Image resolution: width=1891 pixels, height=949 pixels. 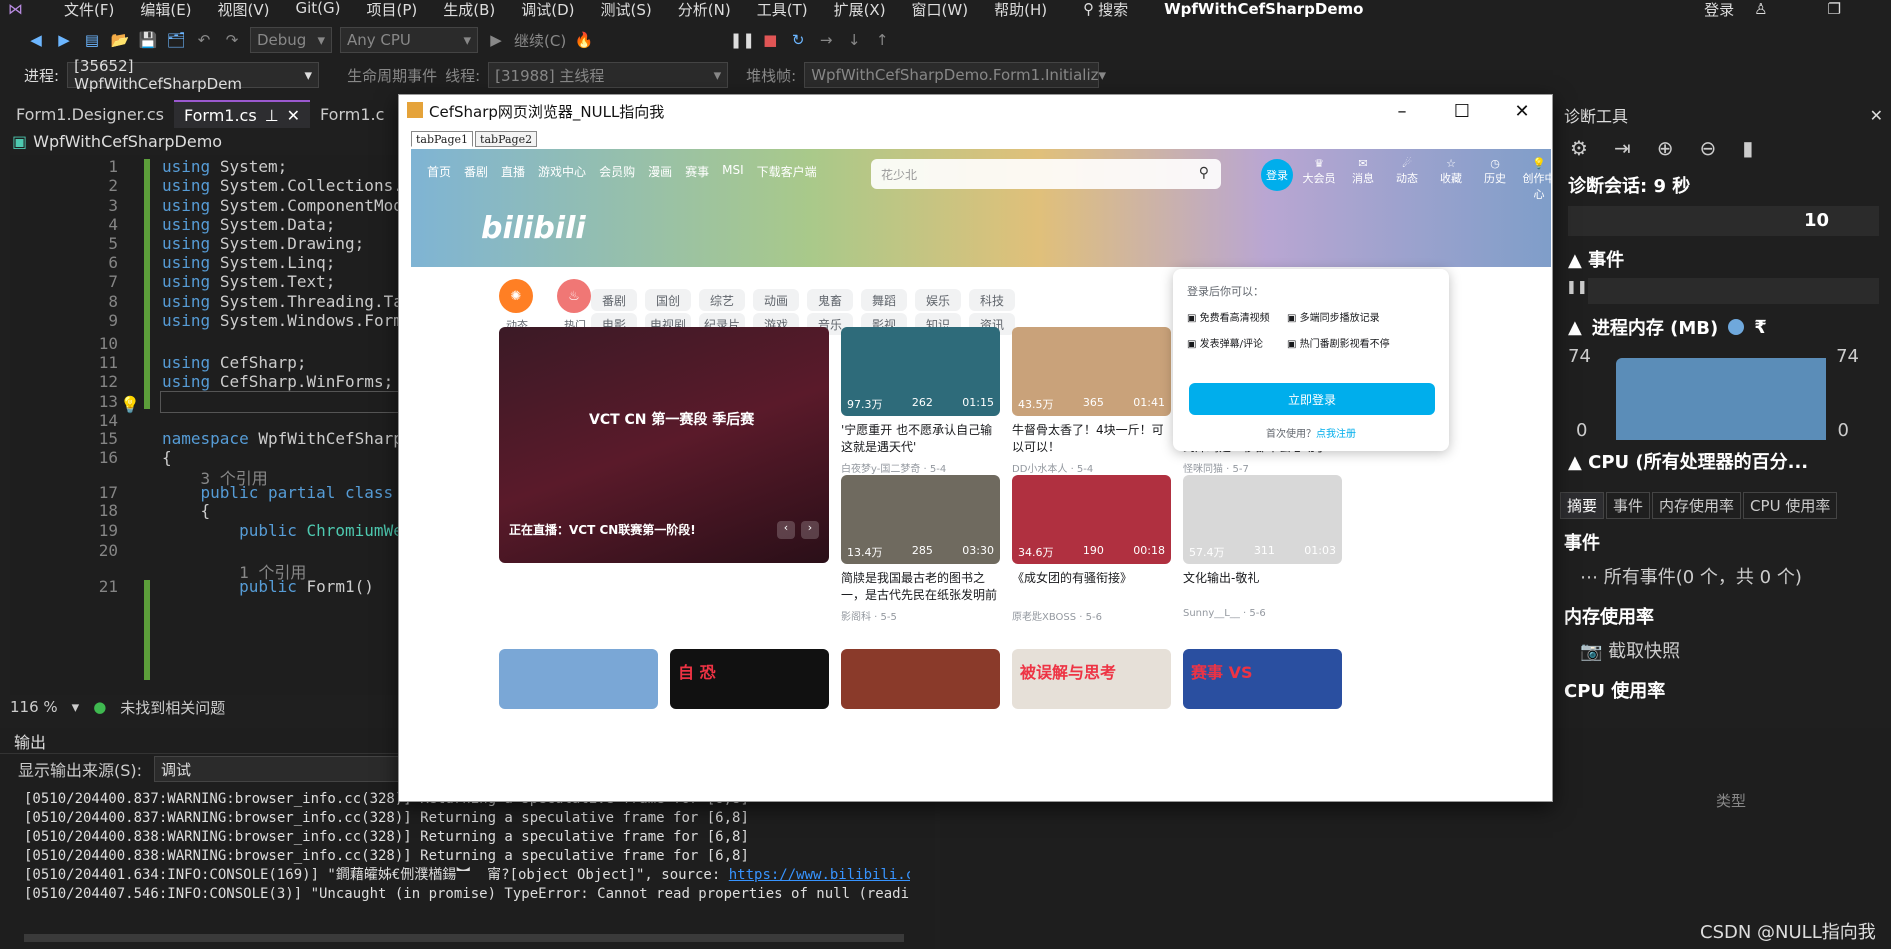 What do you see at coordinates (1091, 519) in the screenshot?
I see `video-thumbnail: 34.6万 190 00:18` at bounding box center [1091, 519].